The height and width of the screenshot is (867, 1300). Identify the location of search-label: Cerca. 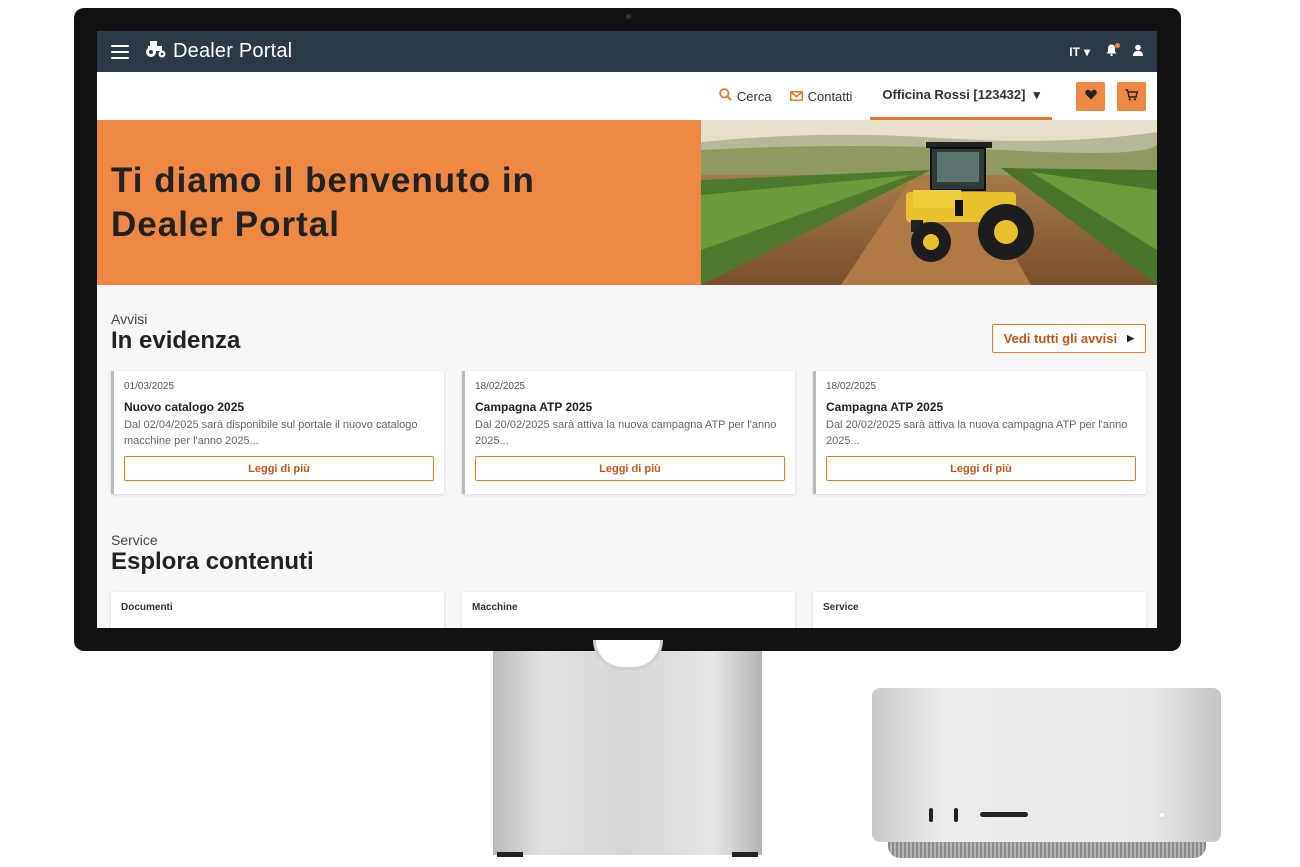
(754, 96).